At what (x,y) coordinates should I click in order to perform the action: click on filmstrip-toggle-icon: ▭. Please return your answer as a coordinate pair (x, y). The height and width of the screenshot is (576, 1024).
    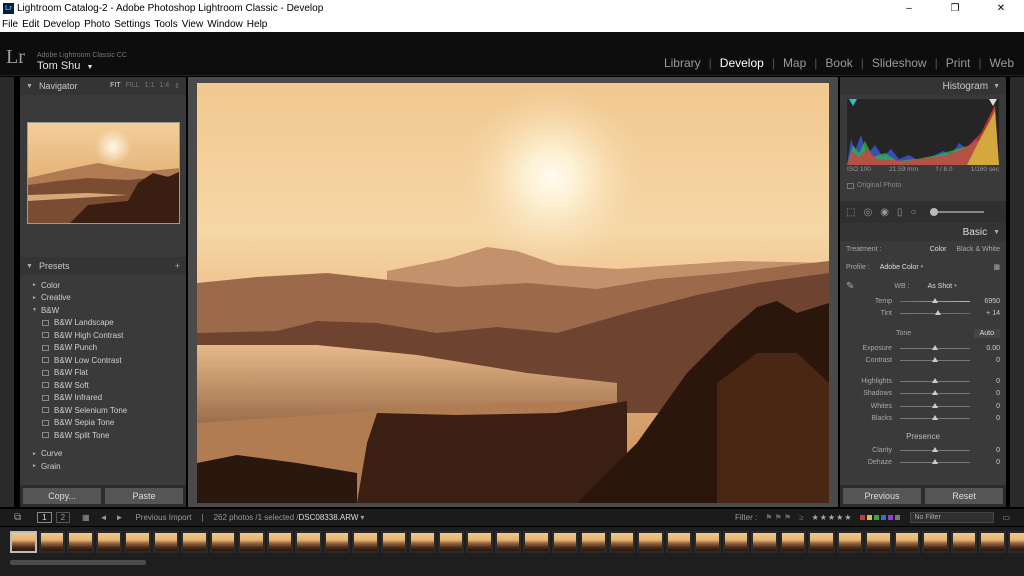
    Looking at the image, I should click on (1006, 517).